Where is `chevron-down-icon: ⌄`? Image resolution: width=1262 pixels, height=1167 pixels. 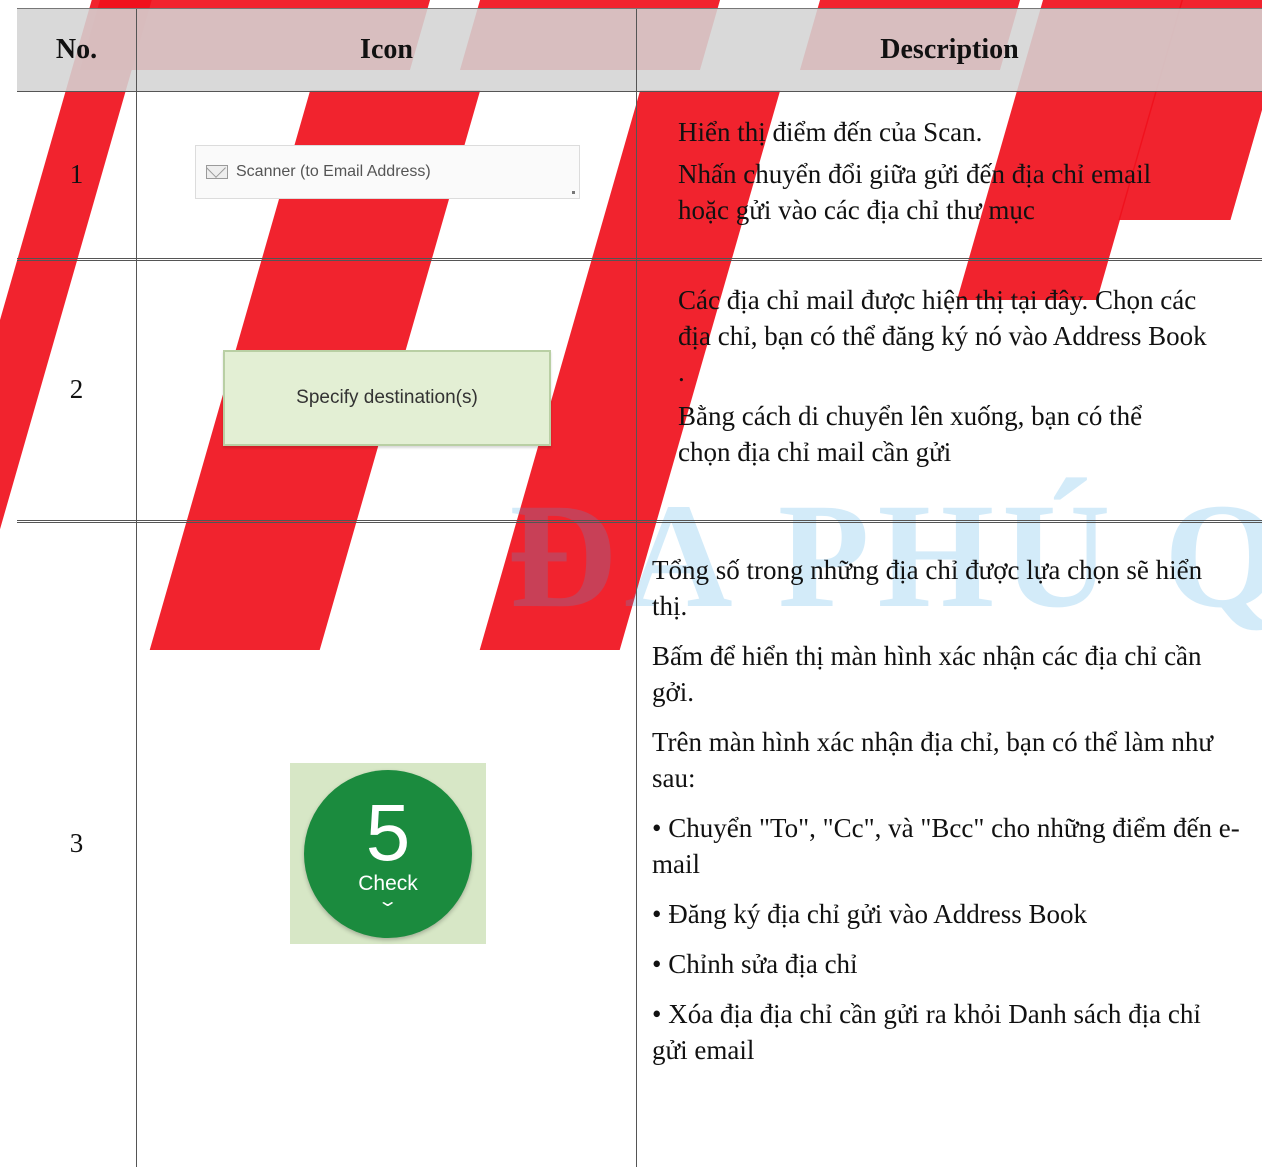 chevron-down-icon: ⌄ is located at coordinates (388, 901).